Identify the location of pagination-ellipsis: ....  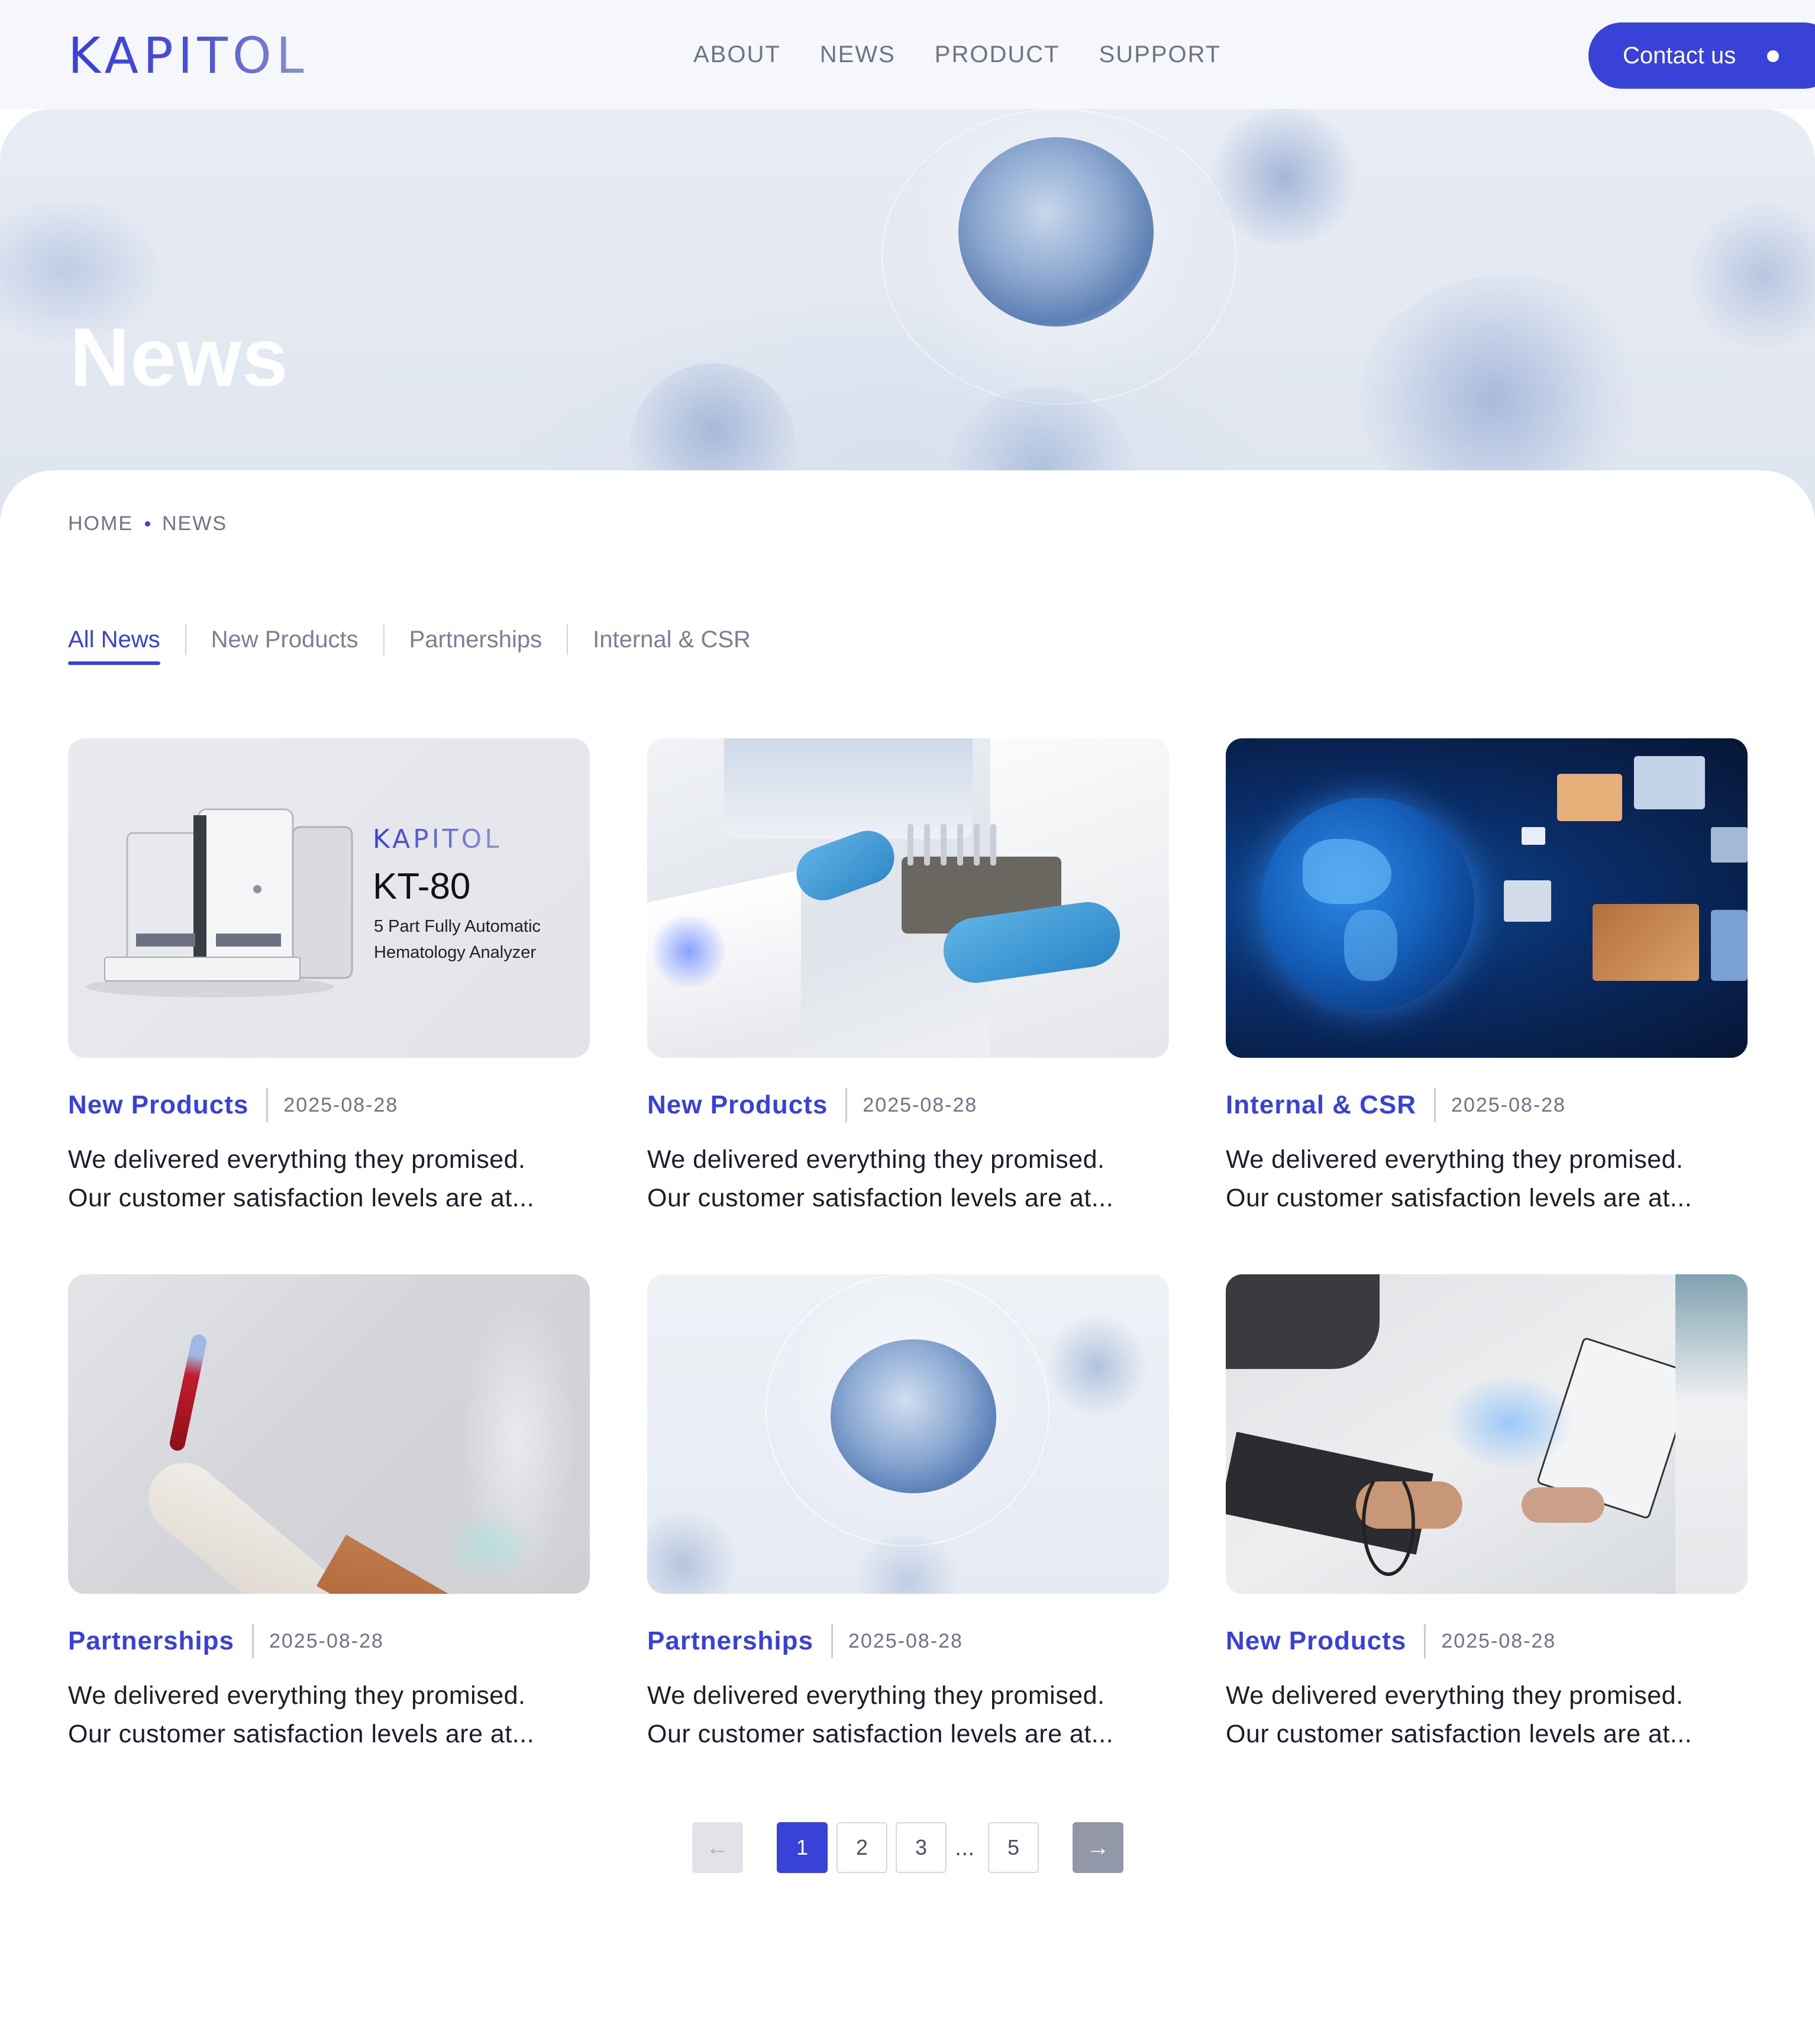
(965, 1848).